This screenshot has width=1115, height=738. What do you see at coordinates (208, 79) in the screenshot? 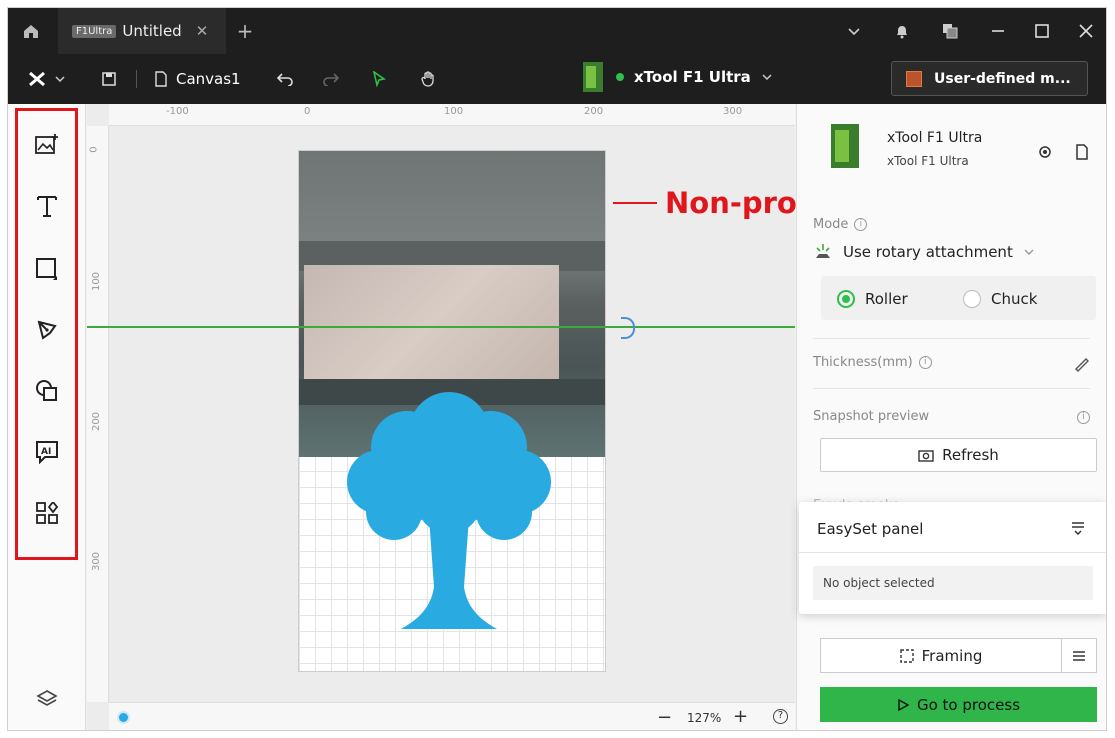
I see `canvas-name: Canvas1` at bounding box center [208, 79].